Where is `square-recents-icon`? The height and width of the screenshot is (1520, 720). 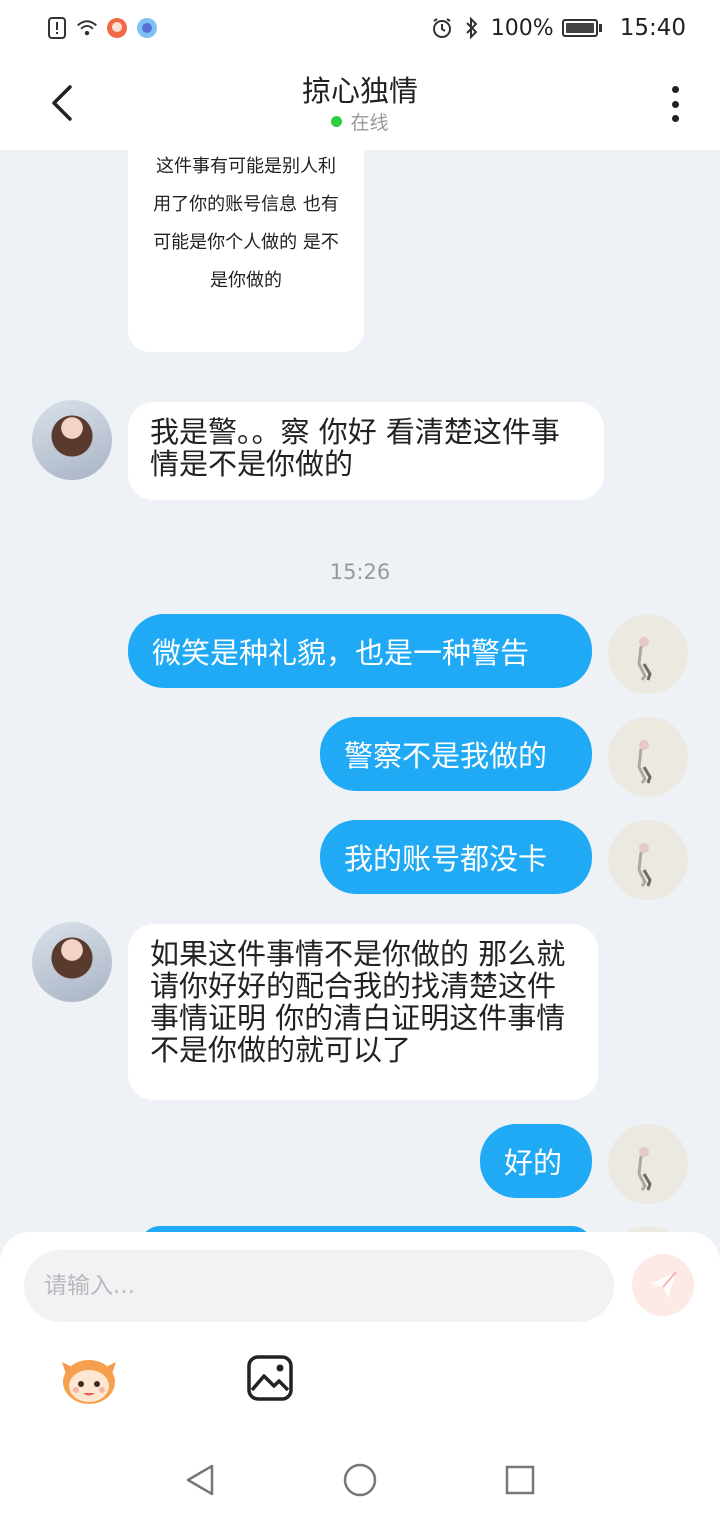 square-recents-icon is located at coordinates (520, 1480).